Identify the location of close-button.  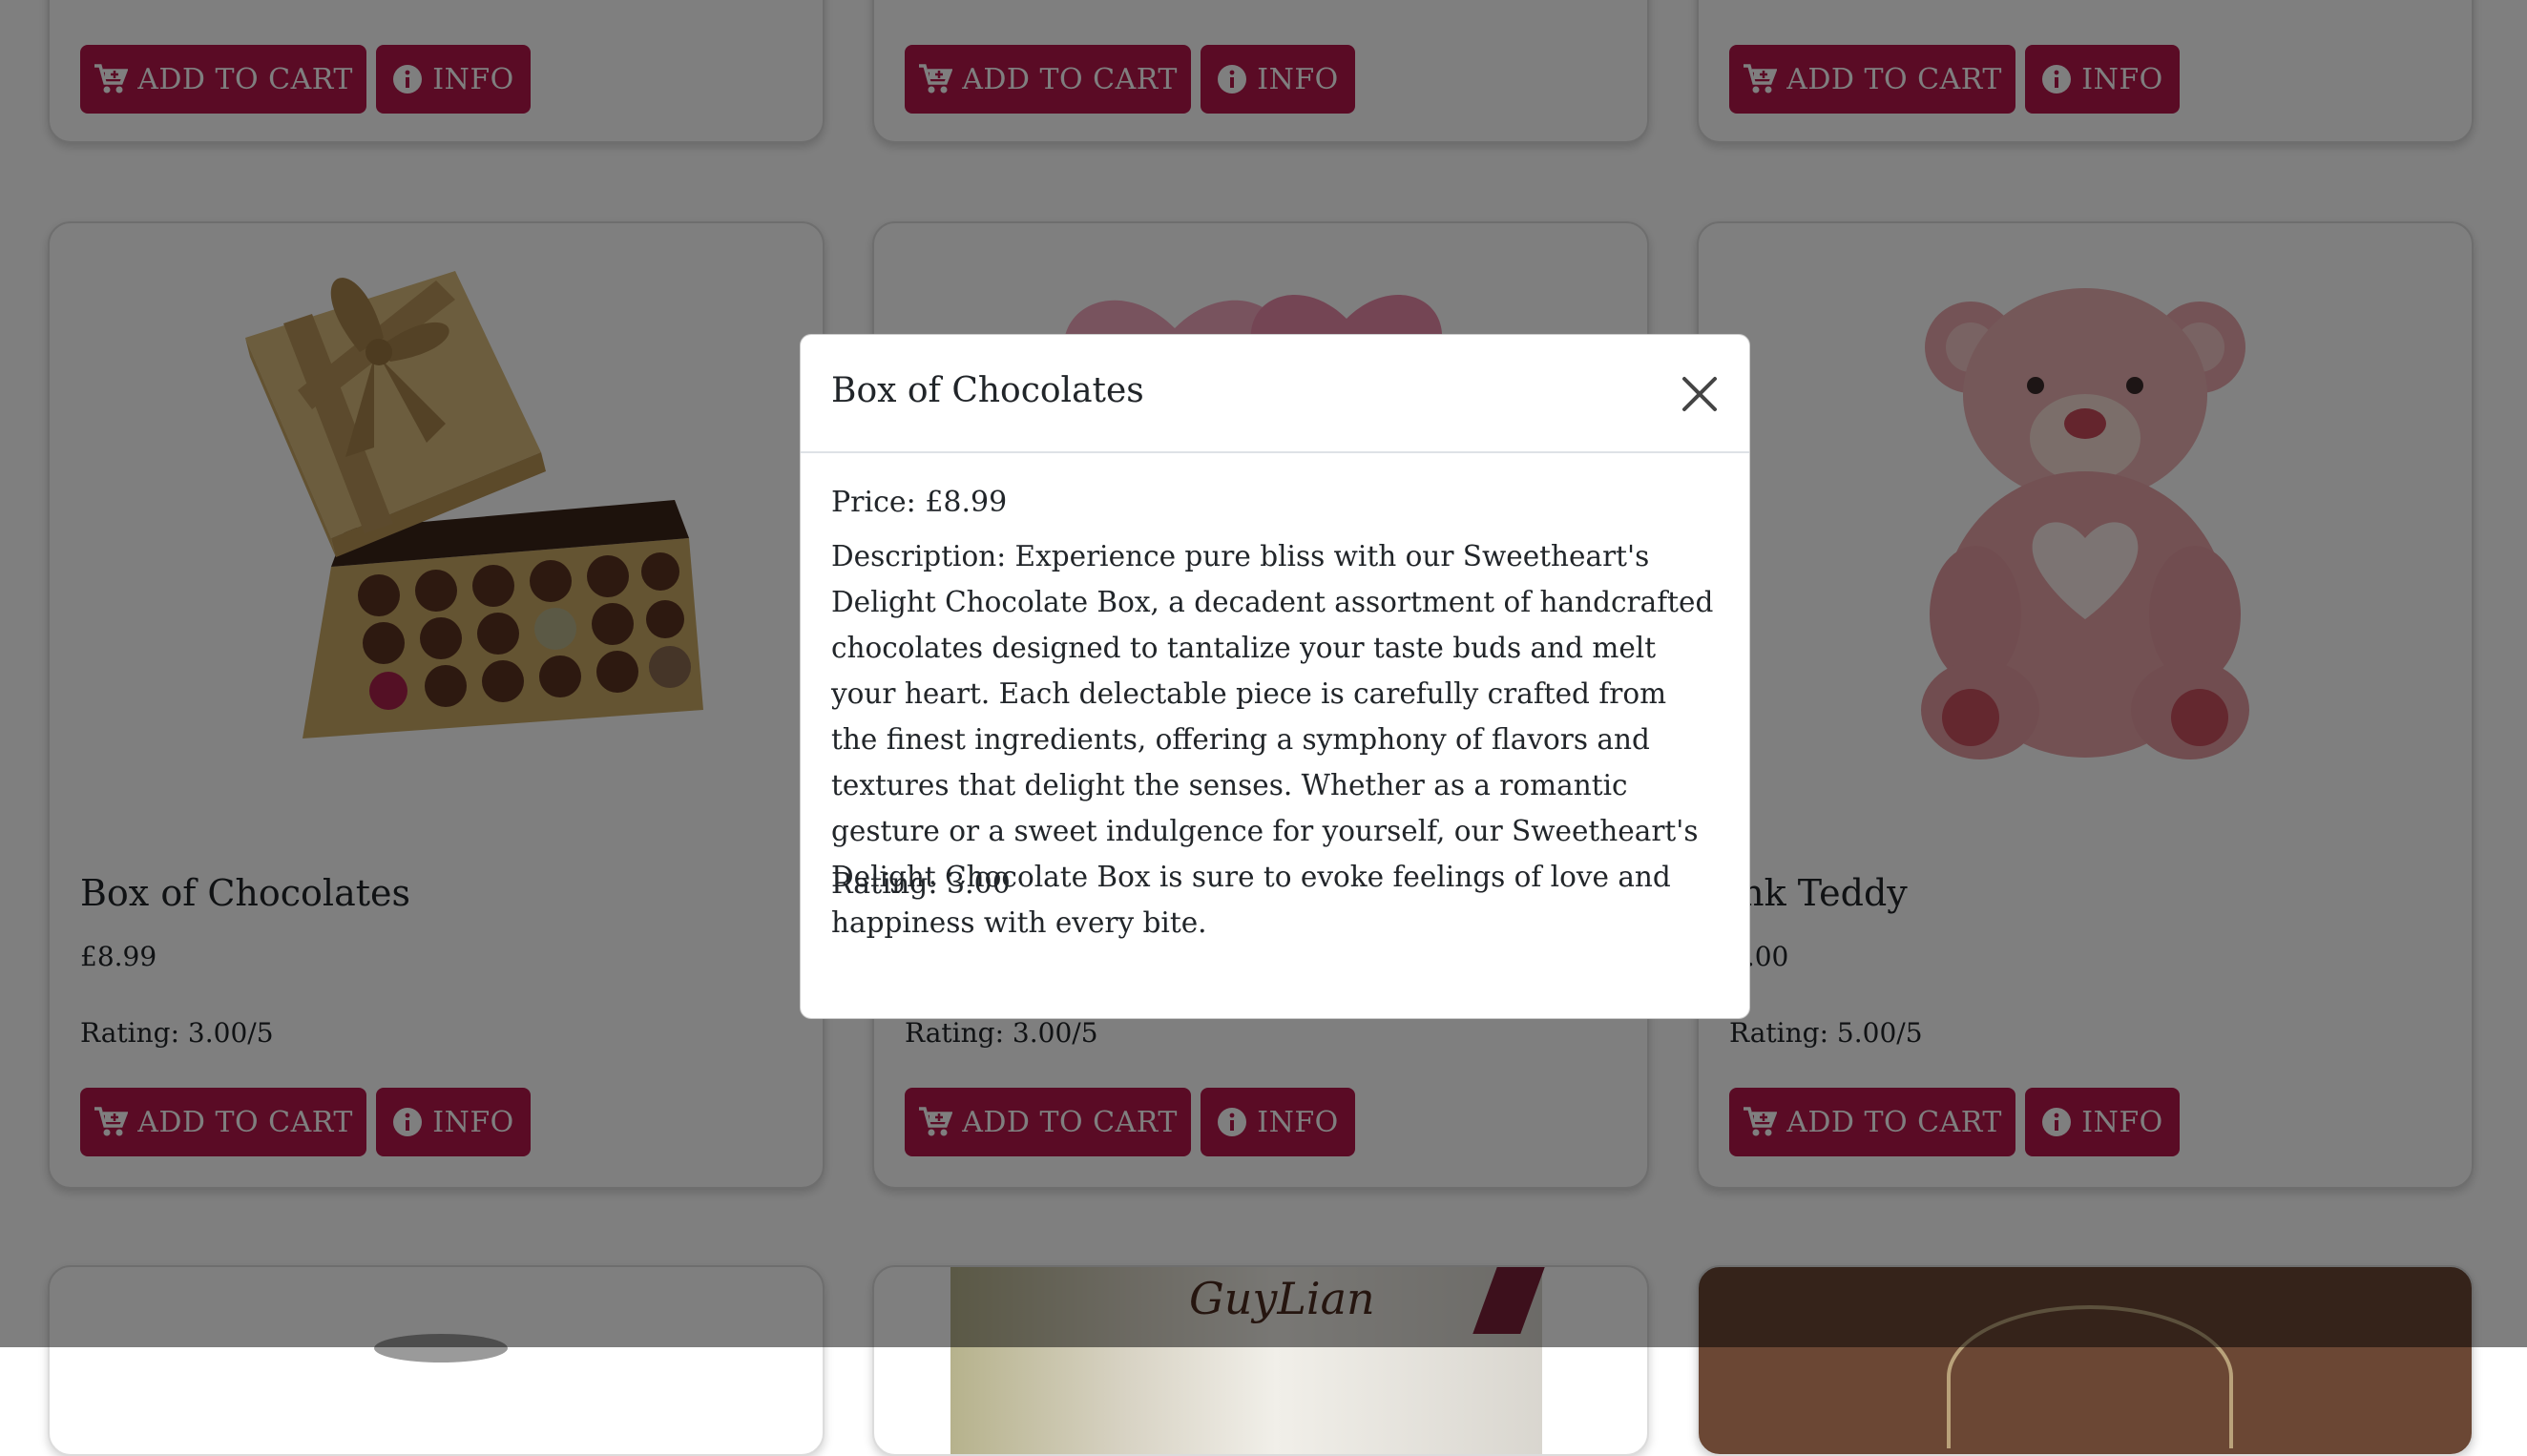
(1700, 394).